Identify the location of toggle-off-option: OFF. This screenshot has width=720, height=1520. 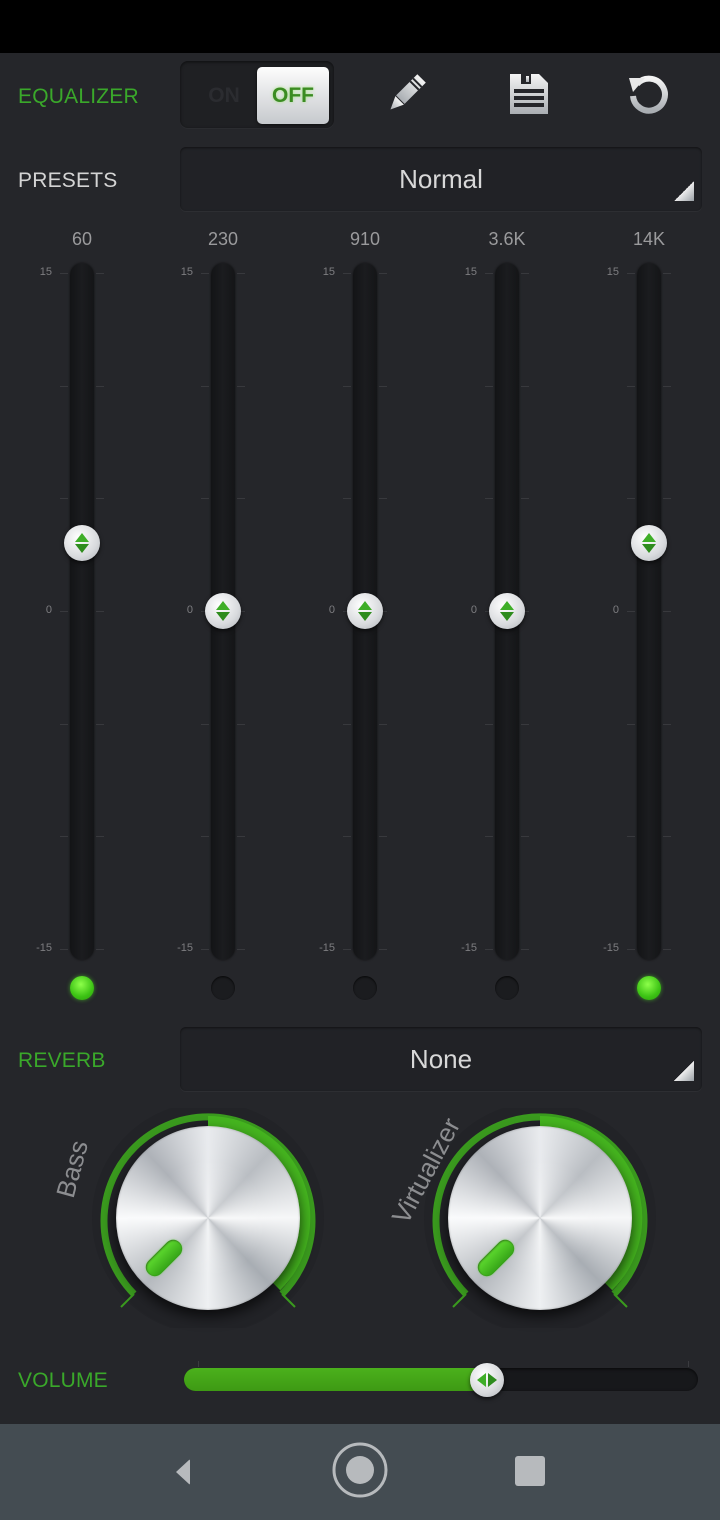
(293, 95).